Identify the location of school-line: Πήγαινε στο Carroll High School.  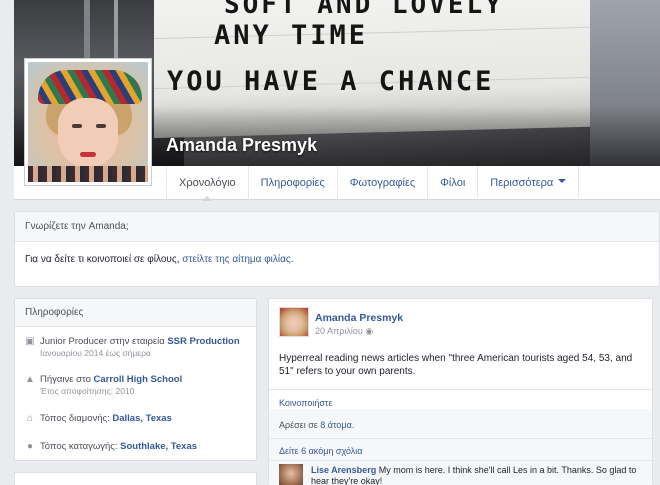
(145, 380).